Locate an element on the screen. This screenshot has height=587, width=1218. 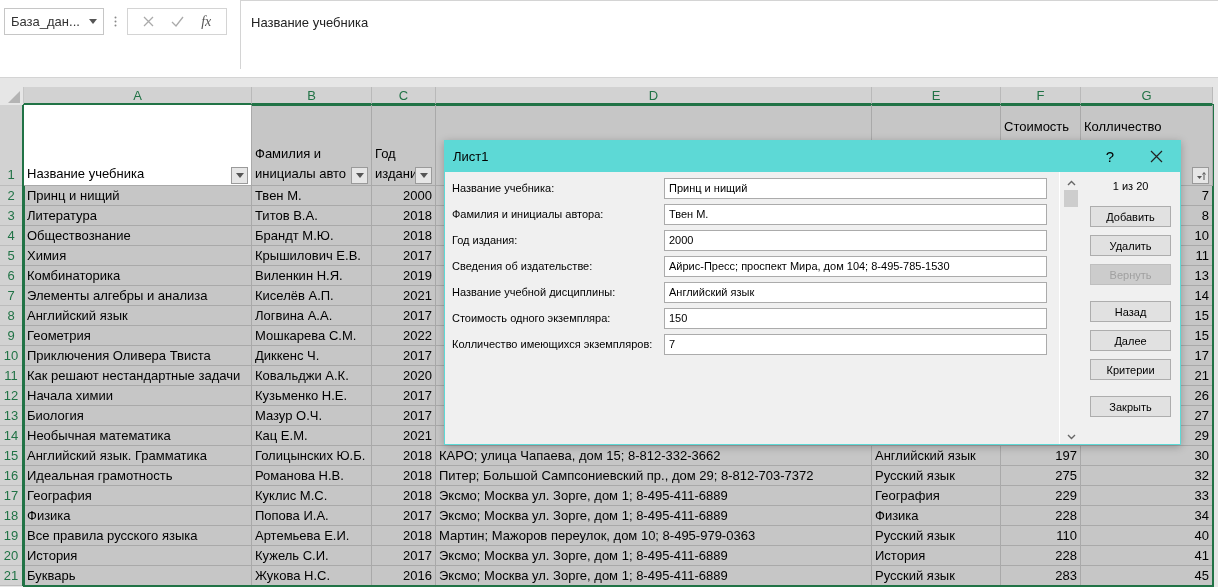
scroll-down-icon is located at coordinates (1071, 437).